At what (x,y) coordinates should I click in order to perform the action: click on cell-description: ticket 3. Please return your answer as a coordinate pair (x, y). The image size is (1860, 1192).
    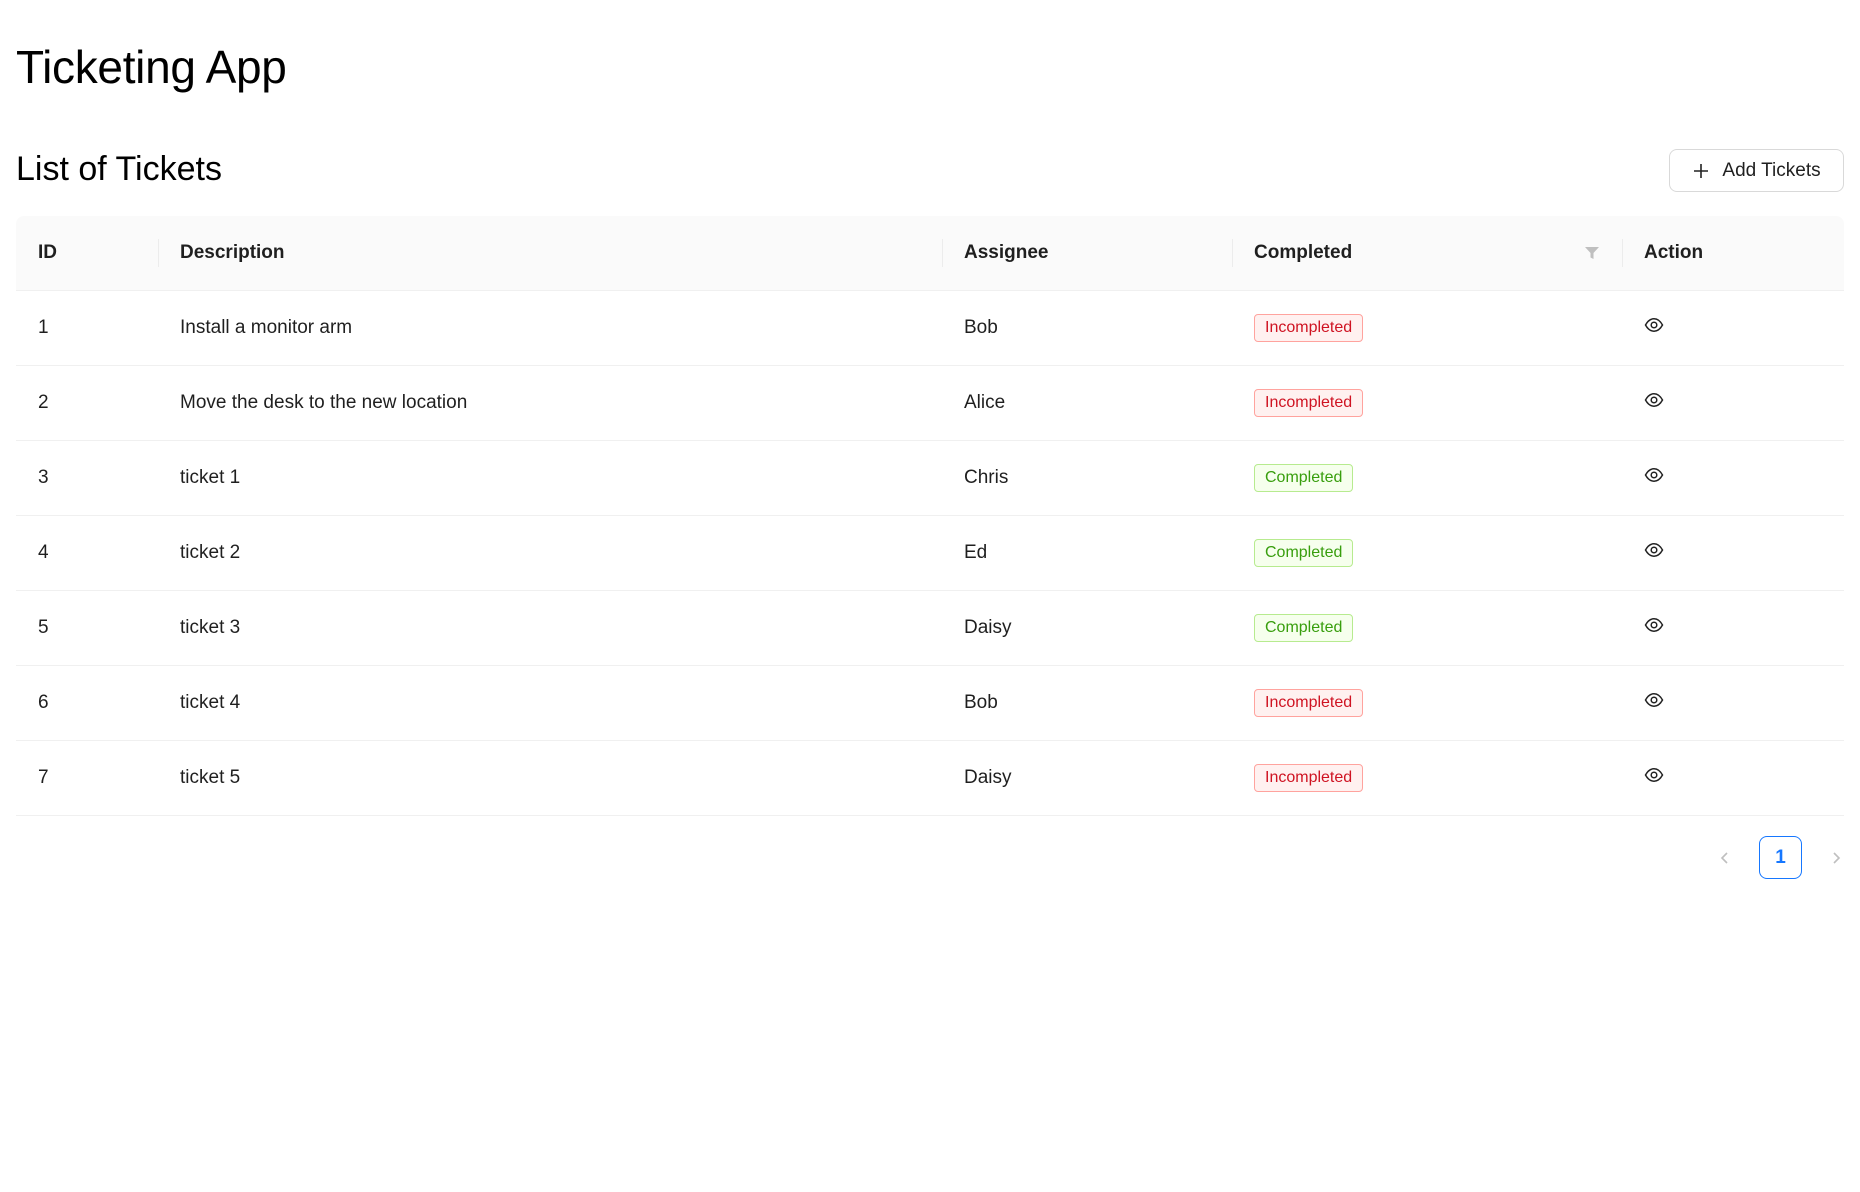
    Looking at the image, I should click on (550, 628).